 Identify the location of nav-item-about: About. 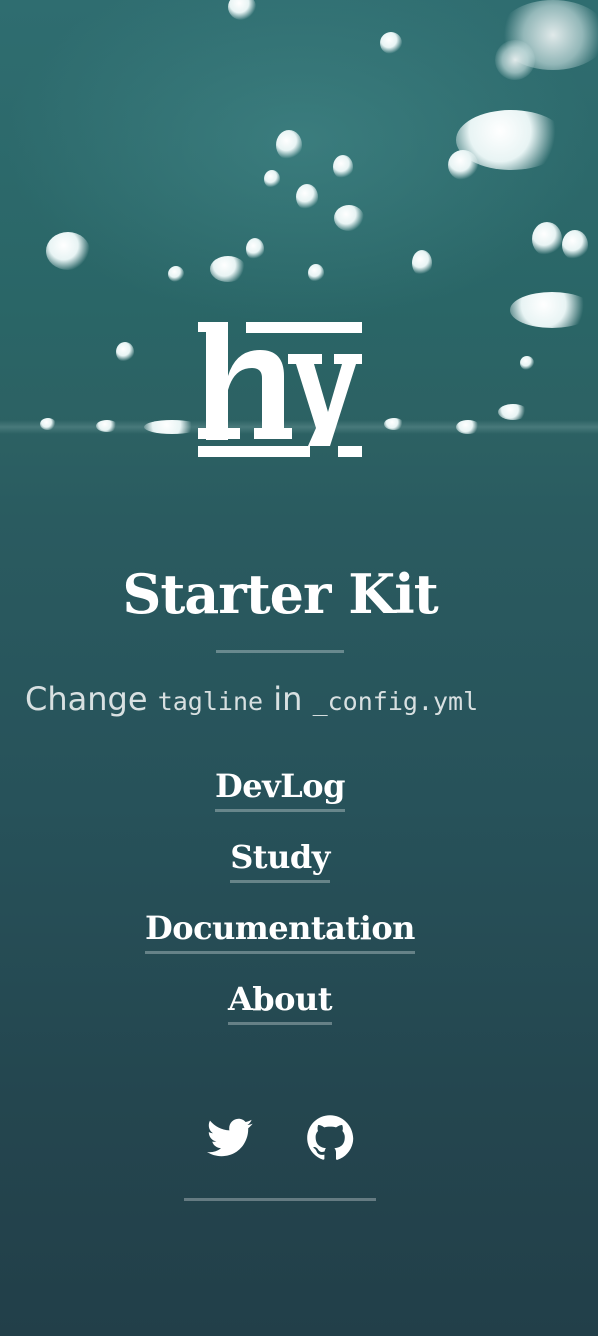
(280, 1013).